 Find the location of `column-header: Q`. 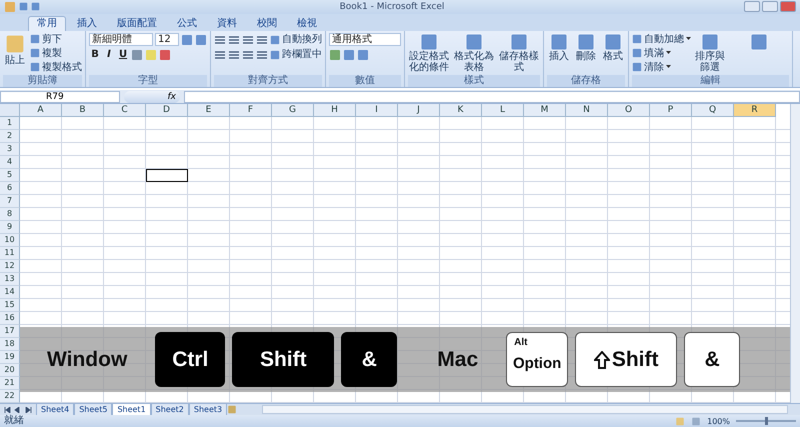

column-header: Q is located at coordinates (713, 110).